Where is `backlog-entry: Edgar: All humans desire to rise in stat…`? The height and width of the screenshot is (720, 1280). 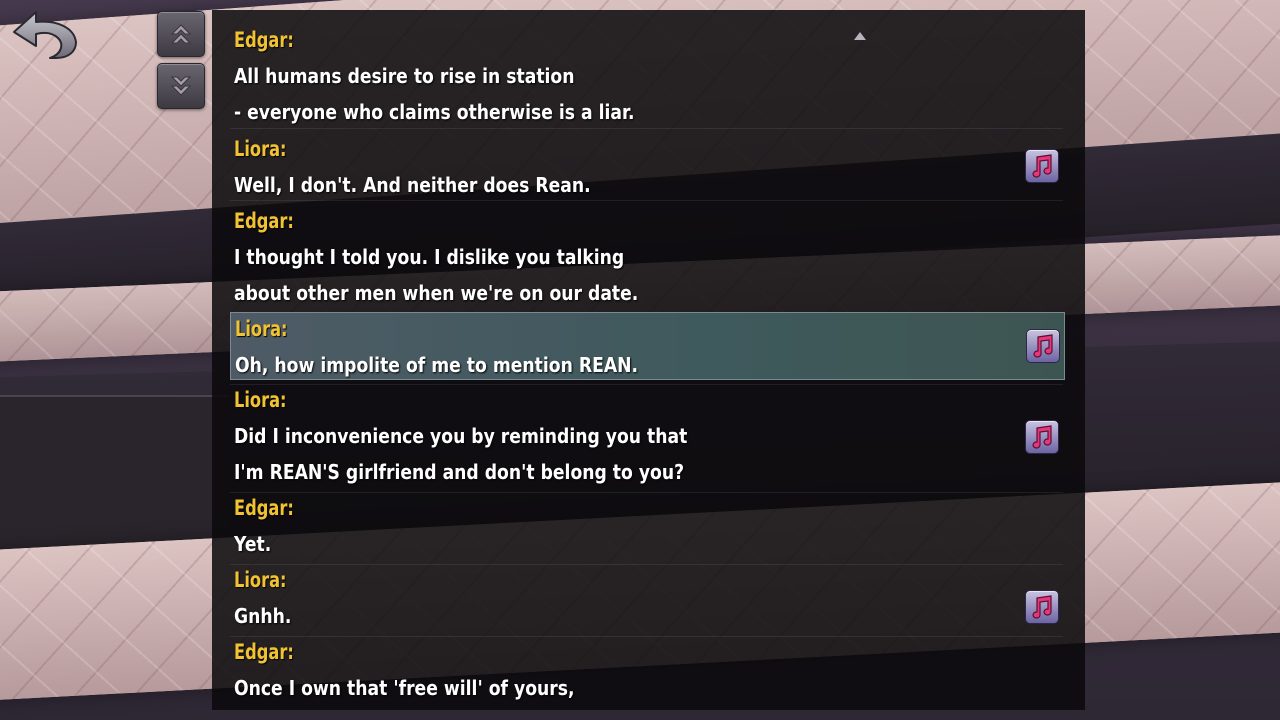
backlog-entry: Edgar: All humans desire to rise in stat… is located at coordinates (646, 77).